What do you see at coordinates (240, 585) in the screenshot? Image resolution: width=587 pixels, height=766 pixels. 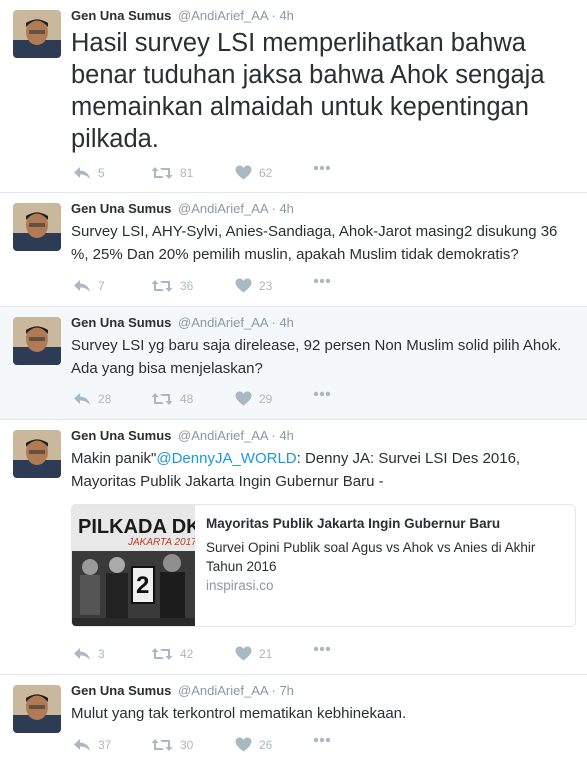 I see `card-domain: inspirasi.co` at bounding box center [240, 585].